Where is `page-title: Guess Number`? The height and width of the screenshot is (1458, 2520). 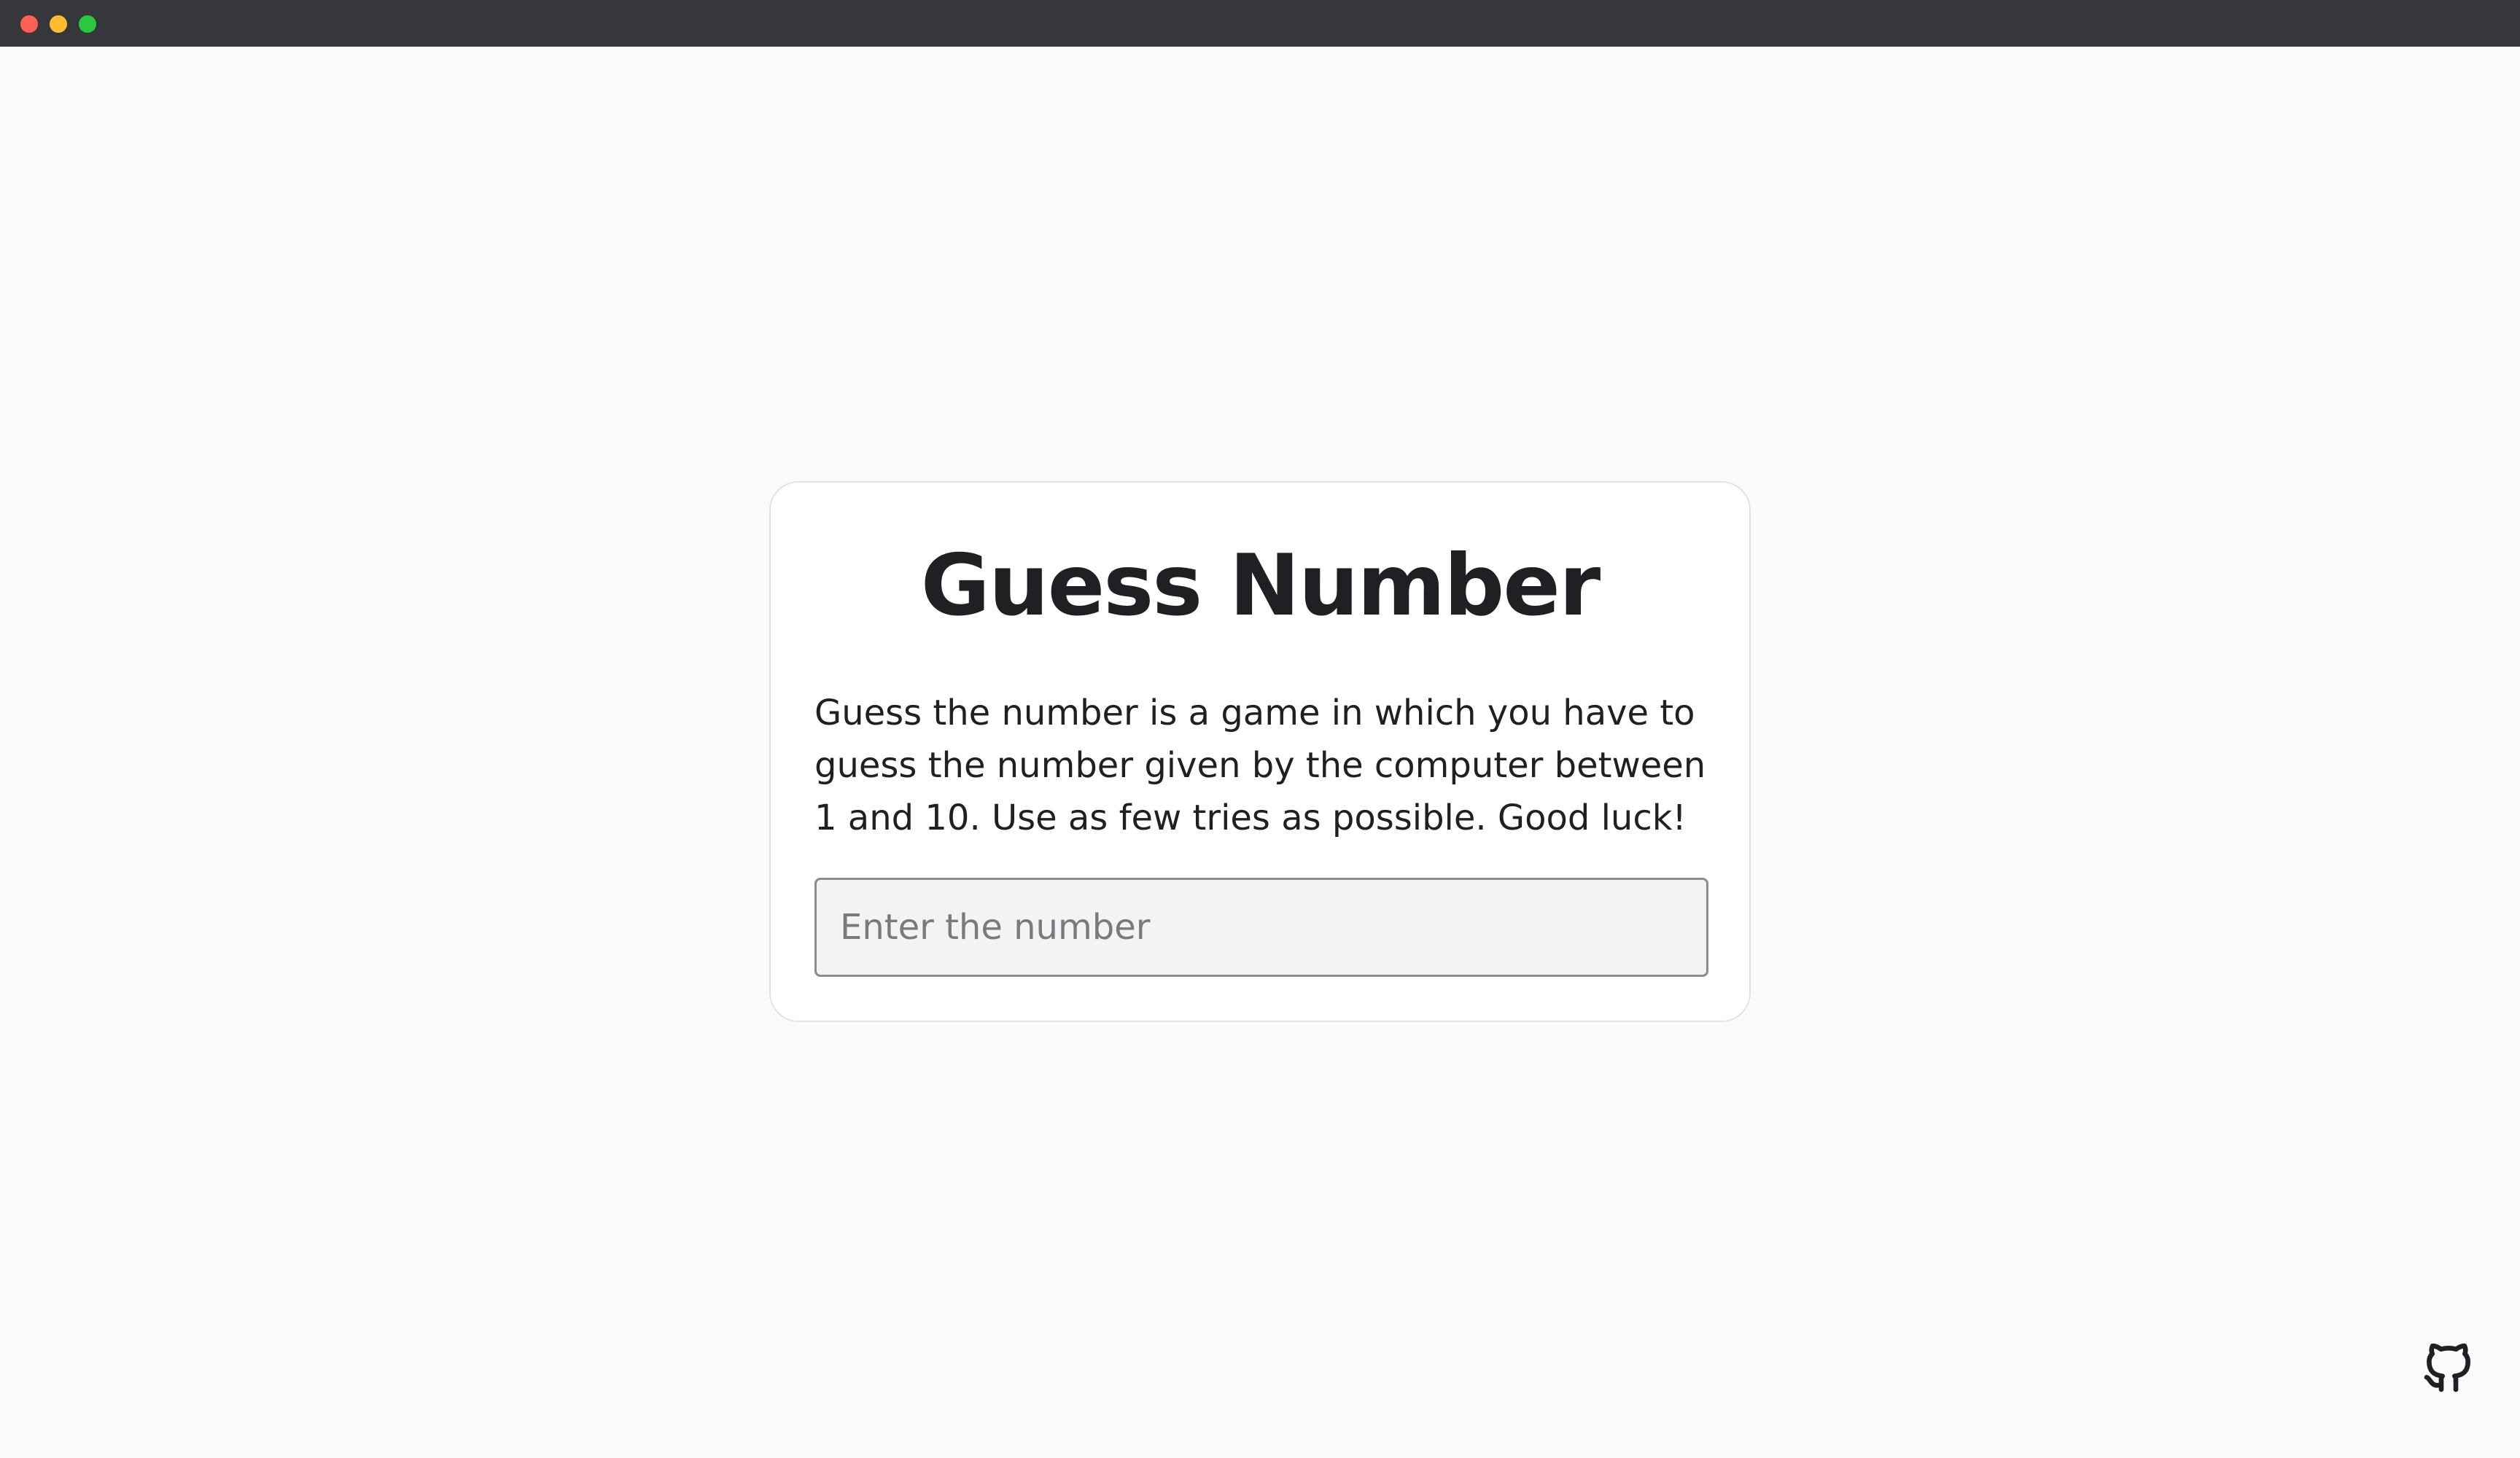
page-title: Guess Number is located at coordinates (1260, 586).